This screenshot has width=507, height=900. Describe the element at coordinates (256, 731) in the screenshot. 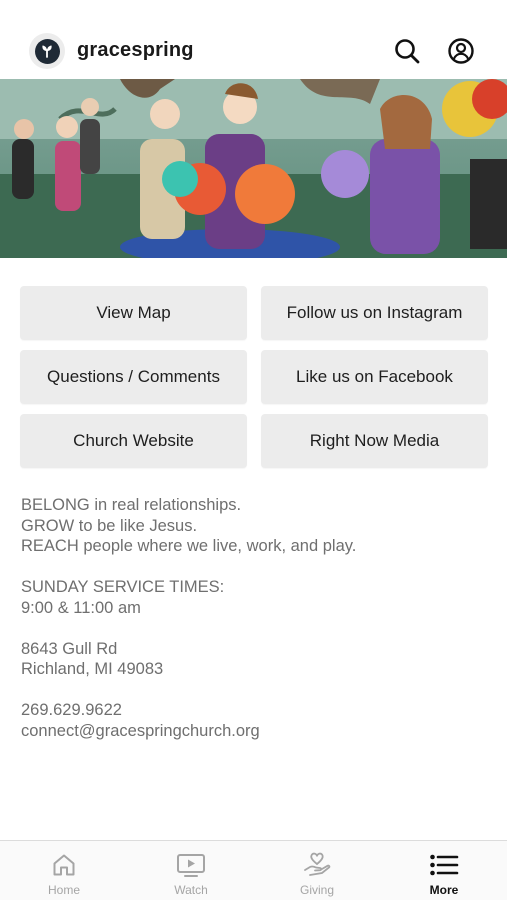

I see `email-address: connect@gracespringchurch.org` at that location.